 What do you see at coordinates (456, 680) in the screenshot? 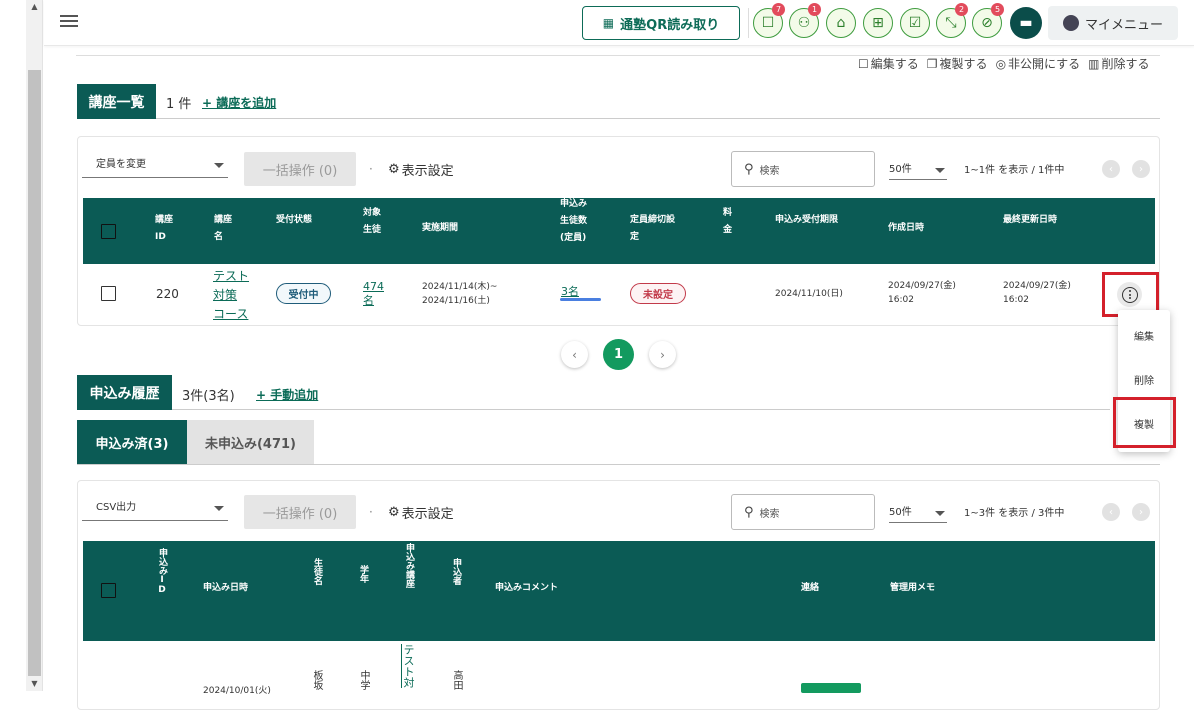
I see `applicant-name: 高田` at bounding box center [456, 680].